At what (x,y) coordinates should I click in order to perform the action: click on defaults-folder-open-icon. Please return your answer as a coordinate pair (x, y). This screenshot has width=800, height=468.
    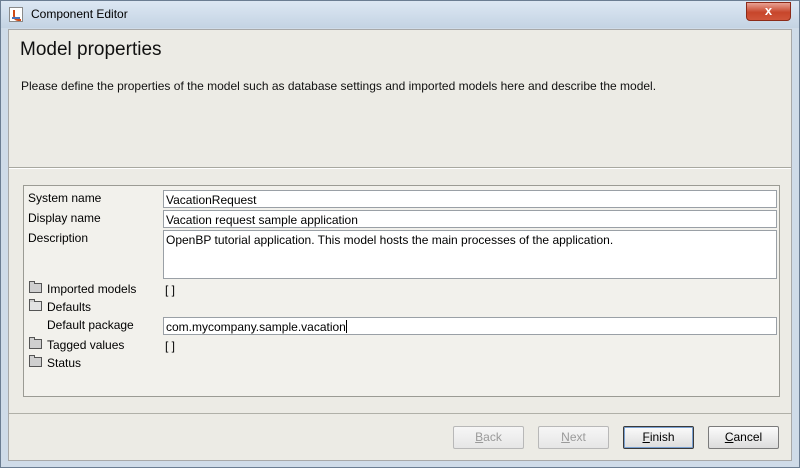
    Looking at the image, I should click on (35, 305).